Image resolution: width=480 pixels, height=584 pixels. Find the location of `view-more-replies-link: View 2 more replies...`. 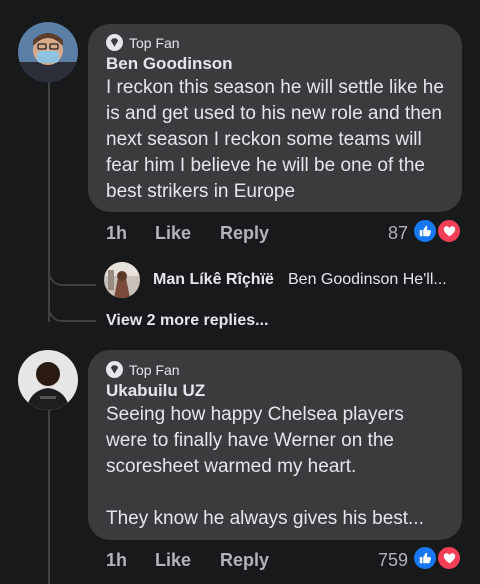

view-more-replies-link: View 2 more replies... is located at coordinates (187, 321).